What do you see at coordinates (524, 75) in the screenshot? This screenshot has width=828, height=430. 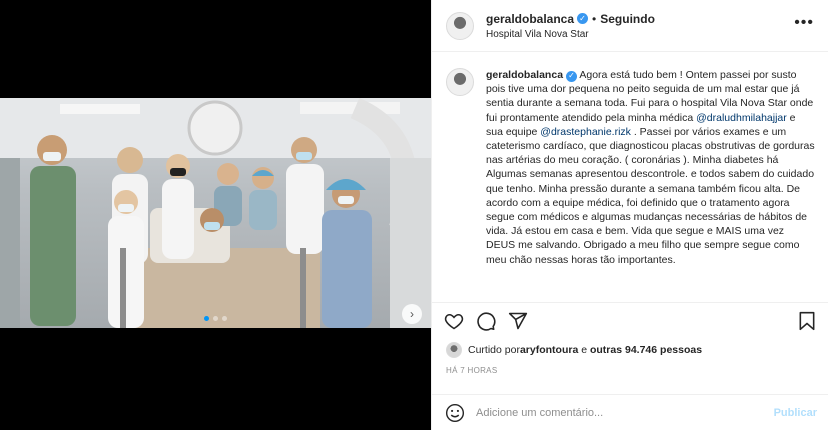 I see `caption-username: geraldobalanca` at bounding box center [524, 75].